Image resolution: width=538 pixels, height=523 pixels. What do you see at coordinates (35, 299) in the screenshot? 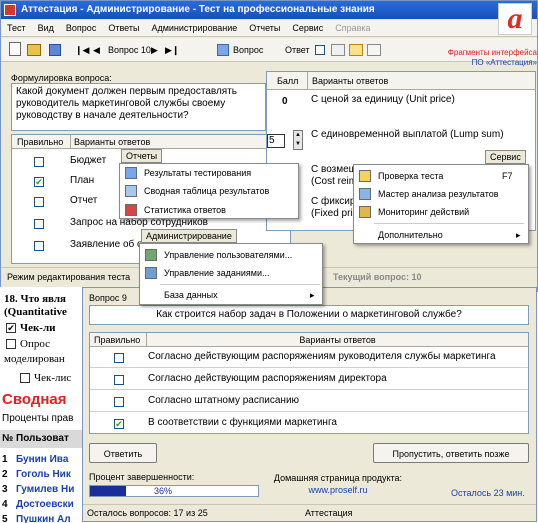
I see `report-question-heading: 18. Что явля` at bounding box center [35, 299].